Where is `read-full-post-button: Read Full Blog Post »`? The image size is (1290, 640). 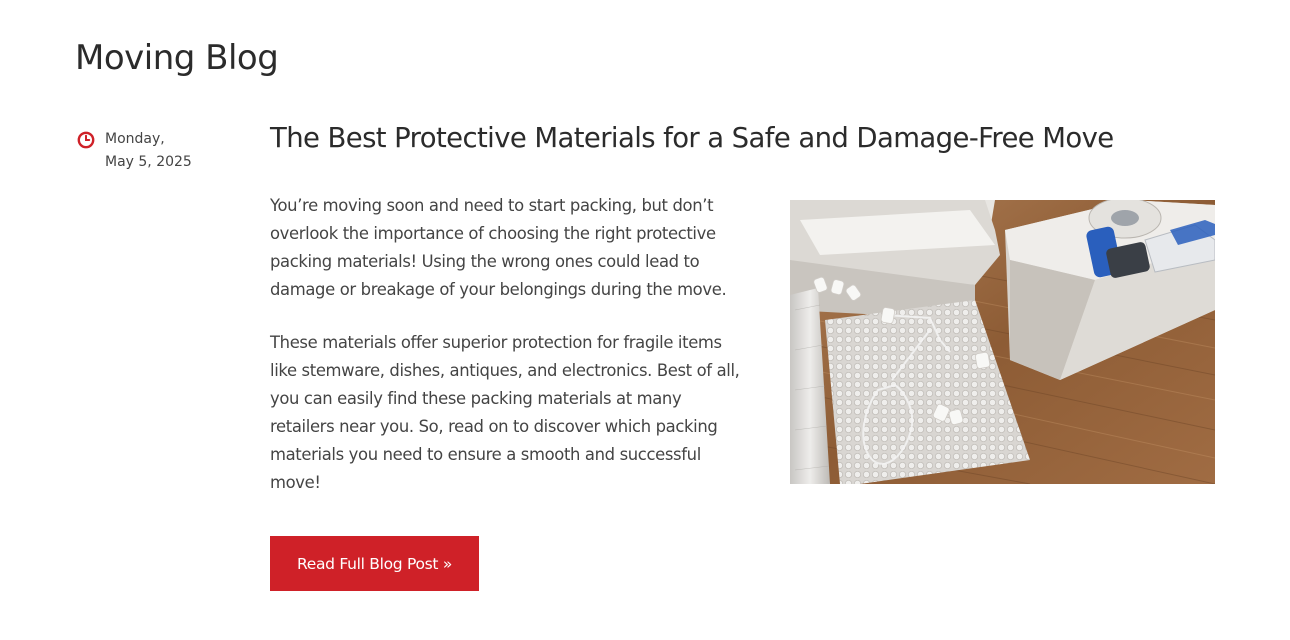 read-full-post-button: Read Full Blog Post » is located at coordinates (374, 563).